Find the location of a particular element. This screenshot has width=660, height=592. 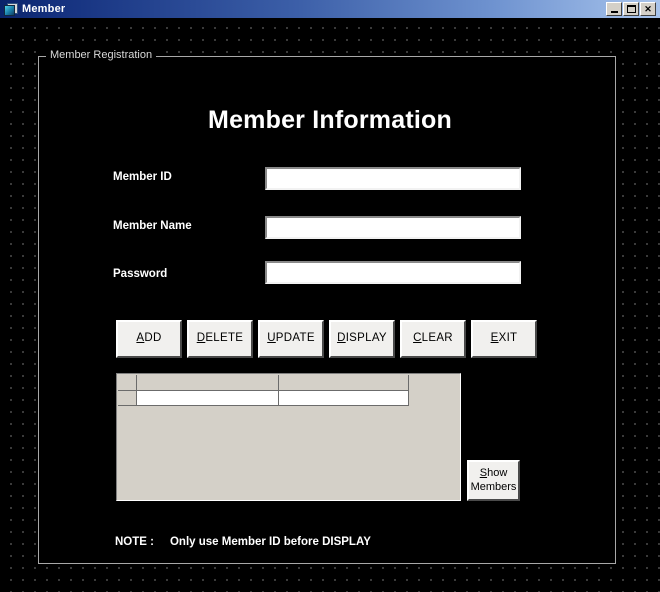

maximize-button is located at coordinates (631, 9).